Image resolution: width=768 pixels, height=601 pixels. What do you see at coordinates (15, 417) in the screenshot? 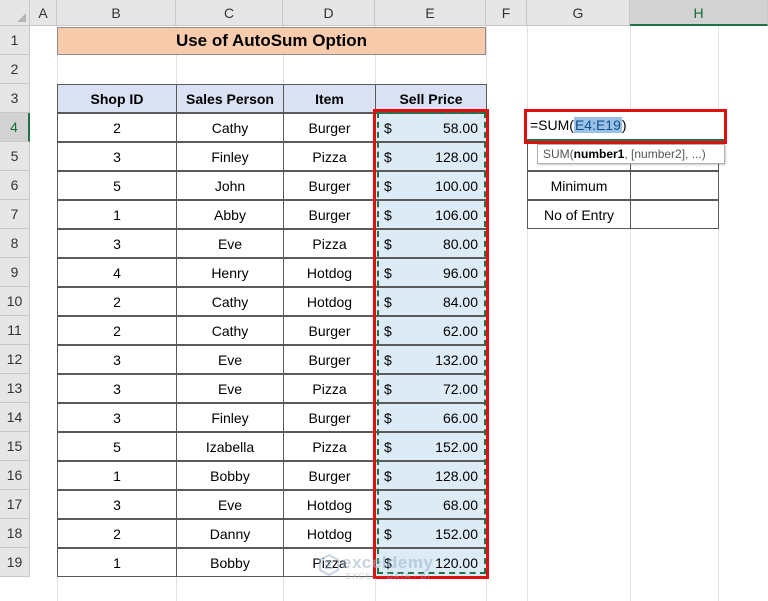
I see `row-header-14: 14` at bounding box center [15, 417].